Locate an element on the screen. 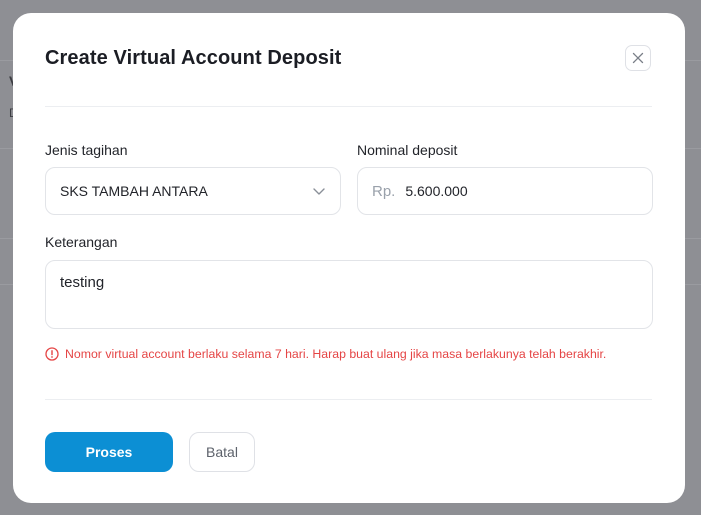 This screenshot has width=701, height=515. batal-button: Batal is located at coordinates (222, 452).